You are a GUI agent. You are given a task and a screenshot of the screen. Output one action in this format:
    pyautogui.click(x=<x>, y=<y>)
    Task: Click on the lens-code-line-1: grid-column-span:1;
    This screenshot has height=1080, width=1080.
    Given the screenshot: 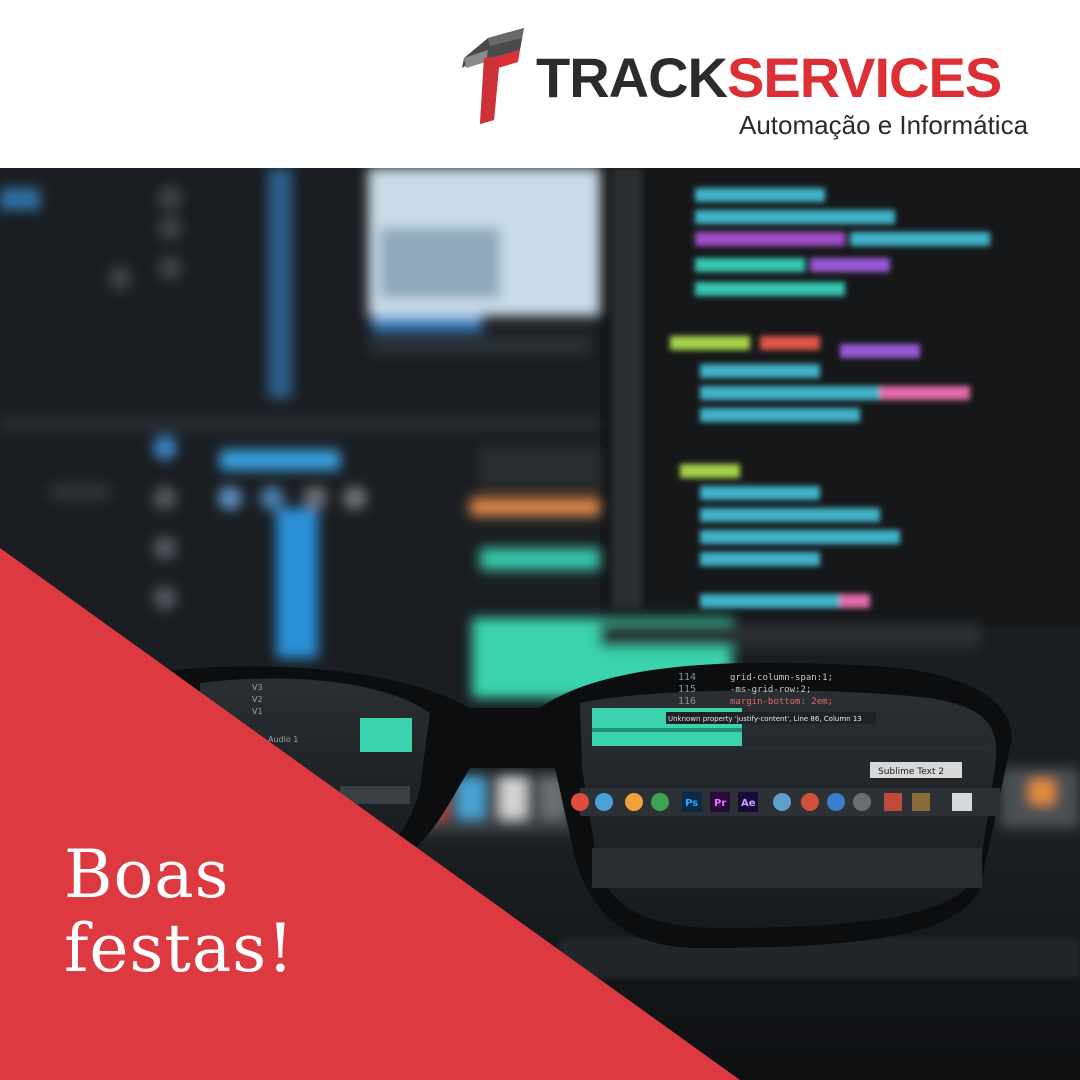 What is the action you would take?
    pyautogui.click(x=781, y=678)
    